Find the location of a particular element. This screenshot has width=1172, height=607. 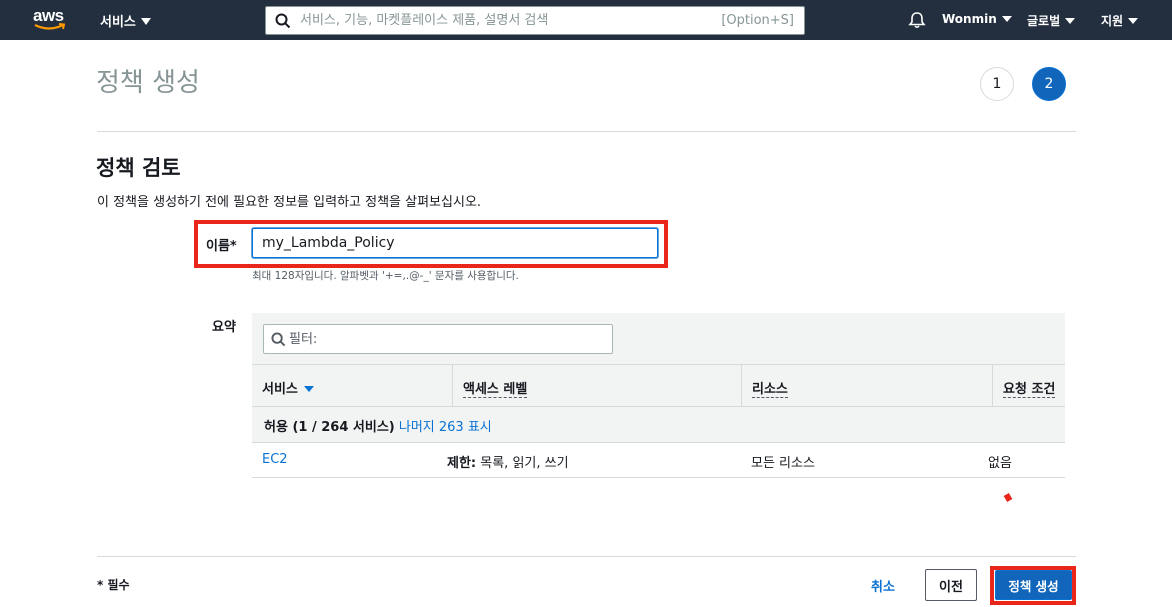

cancel-button: 취소 is located at coordinates (883, 585).